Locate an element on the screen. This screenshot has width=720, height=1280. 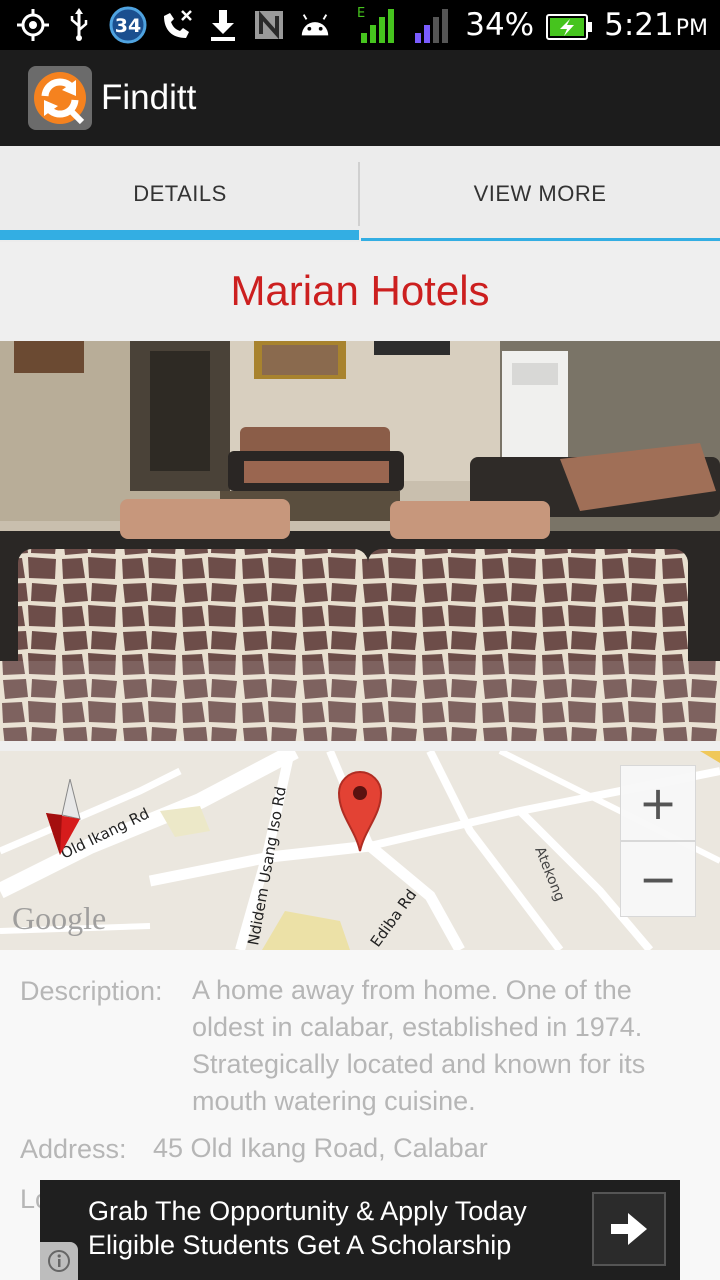
description-label: Description: is located at coordinates (91, 991).